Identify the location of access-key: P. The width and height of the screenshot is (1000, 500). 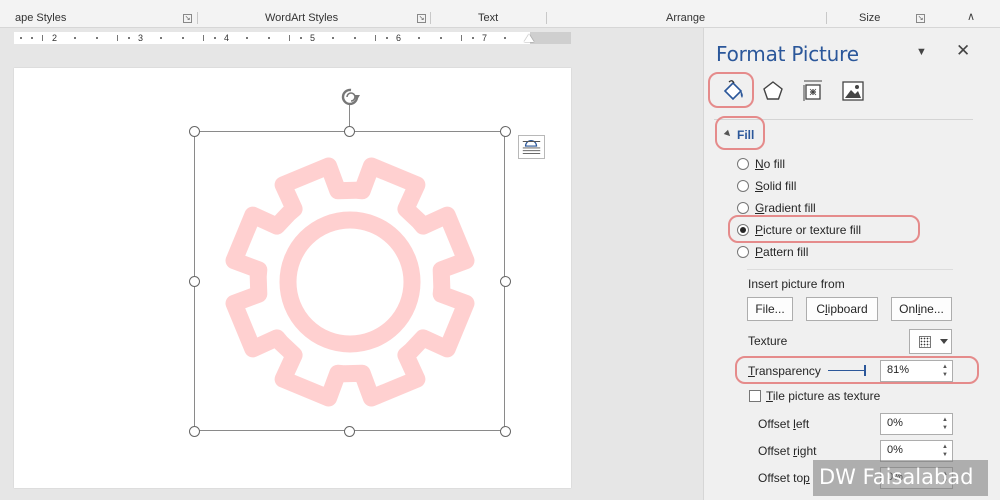
(759, 252).